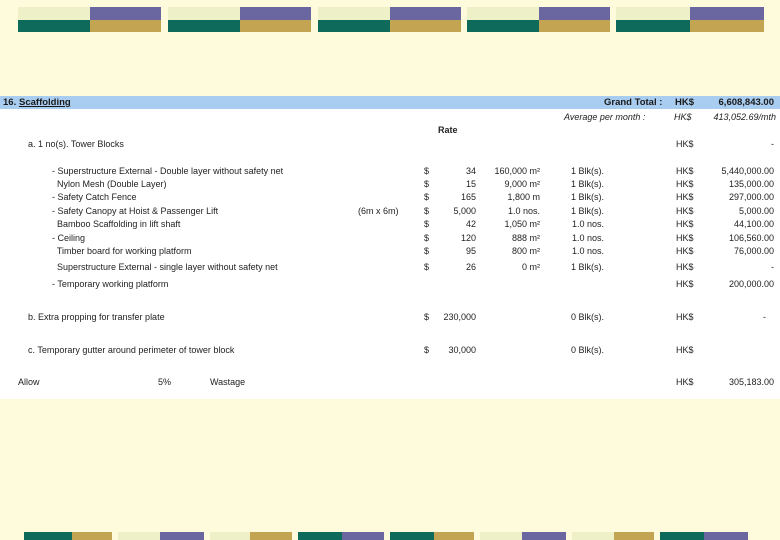 The height and width of the screenshot is (540, 780). I want to click on item-rate: 95, so click(470, 251).